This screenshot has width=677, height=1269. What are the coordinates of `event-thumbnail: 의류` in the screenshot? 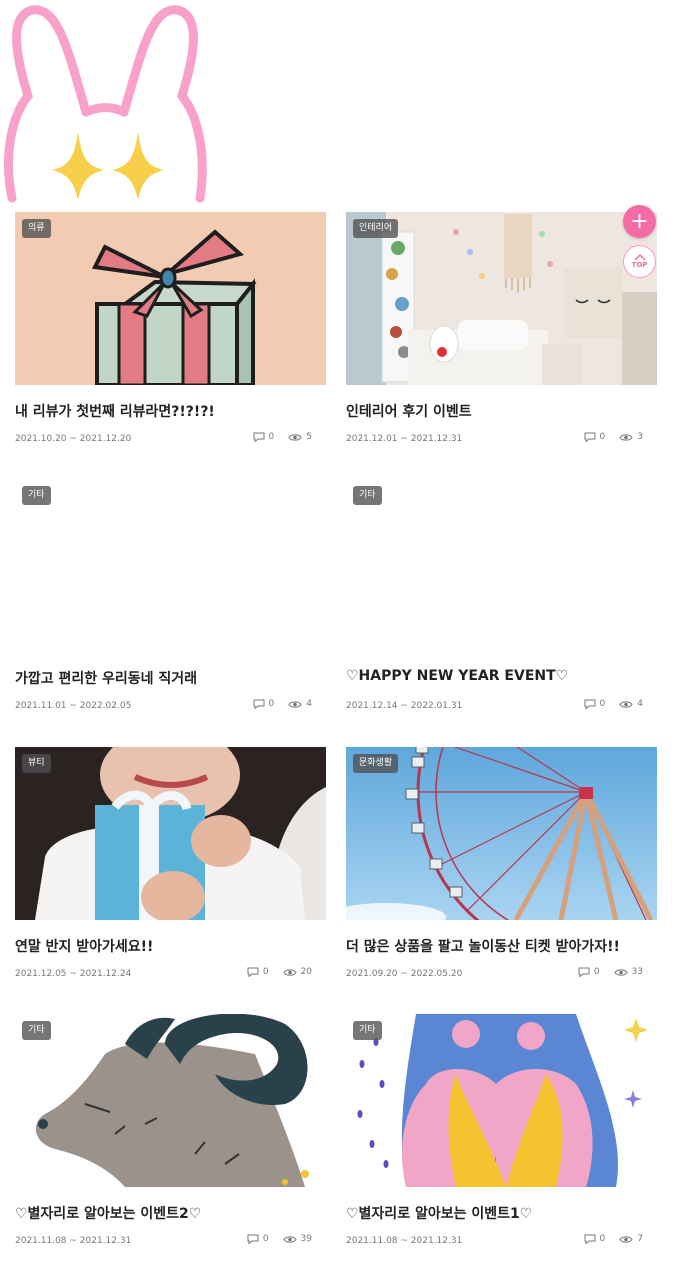 It's located at (170, 298).